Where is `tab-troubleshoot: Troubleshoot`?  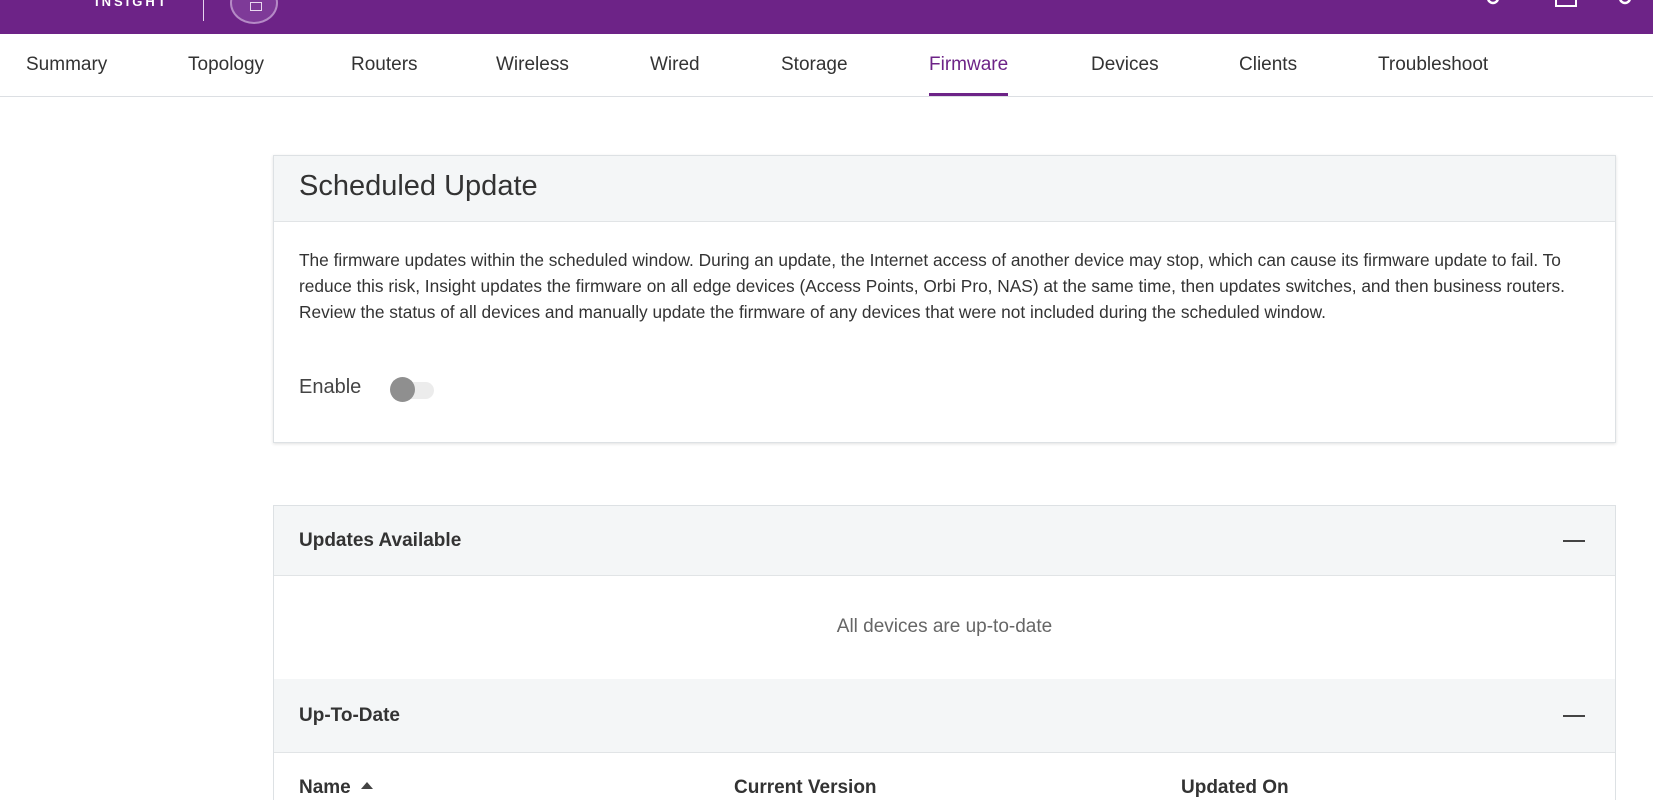 tab-troubleshoot: Troubleshoot is located at coordinates (1433, 65).